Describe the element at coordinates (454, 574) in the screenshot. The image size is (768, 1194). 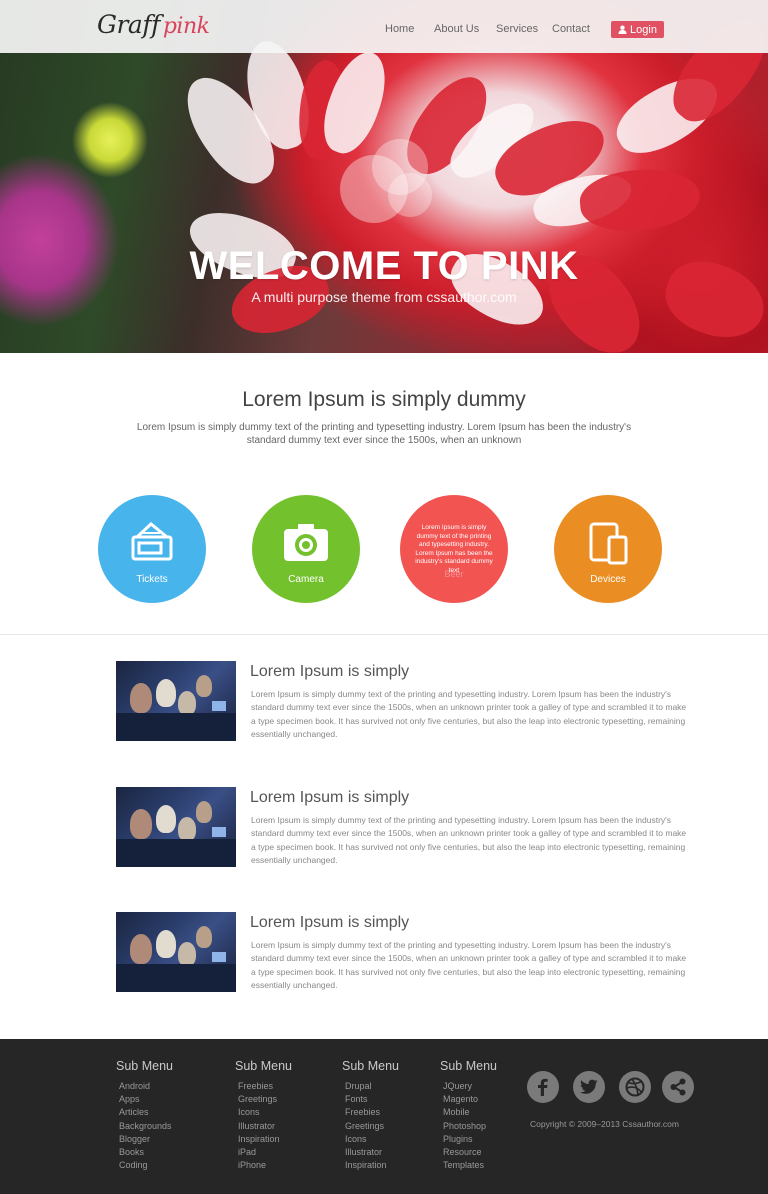
I see `feature-label: Beer` at that location.